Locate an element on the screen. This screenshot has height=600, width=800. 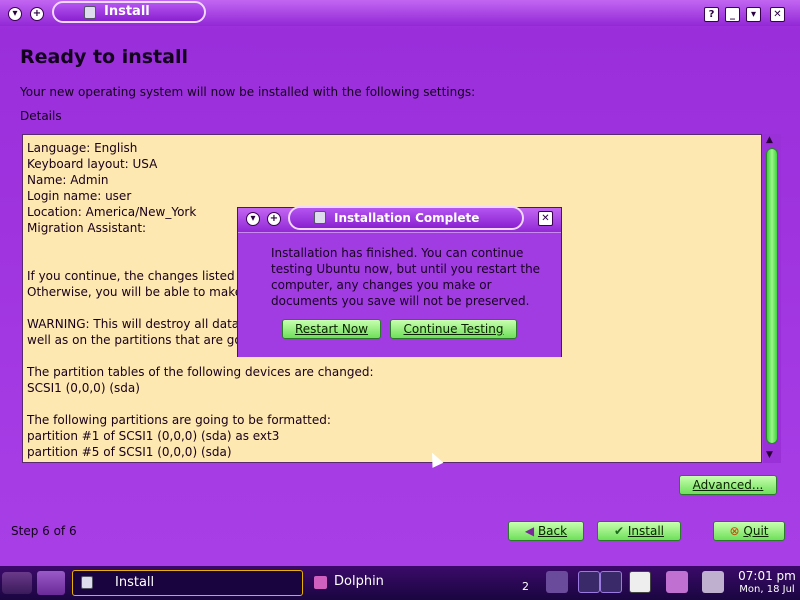
desktop-number: 2 is located at coordinates (525, 586).